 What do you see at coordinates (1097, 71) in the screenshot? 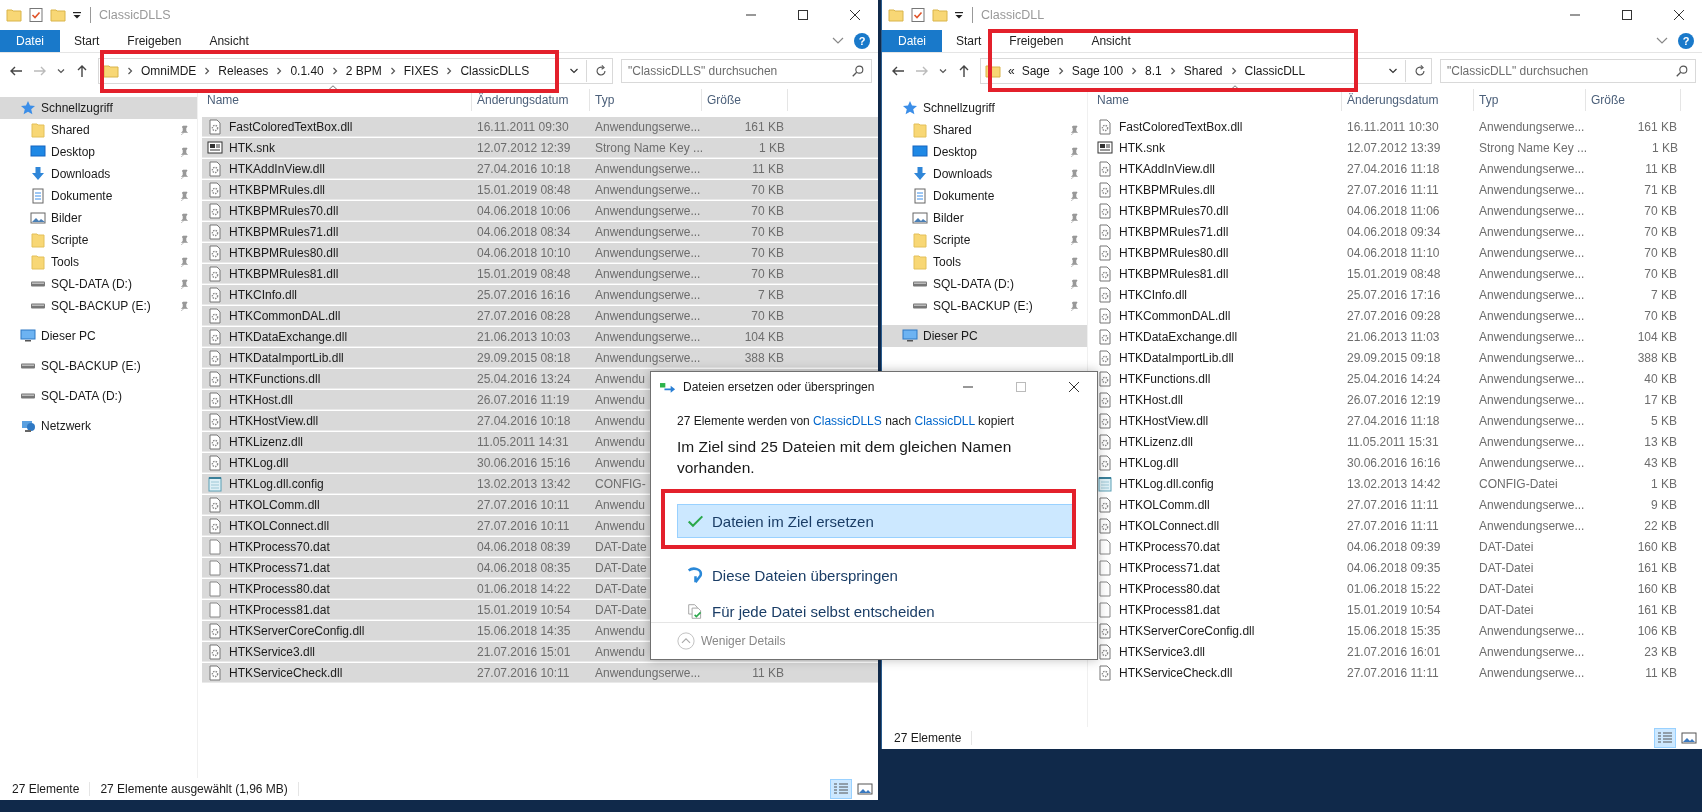
I see `breadcrumb: Sage 100` at bounding box center [1097, 71].